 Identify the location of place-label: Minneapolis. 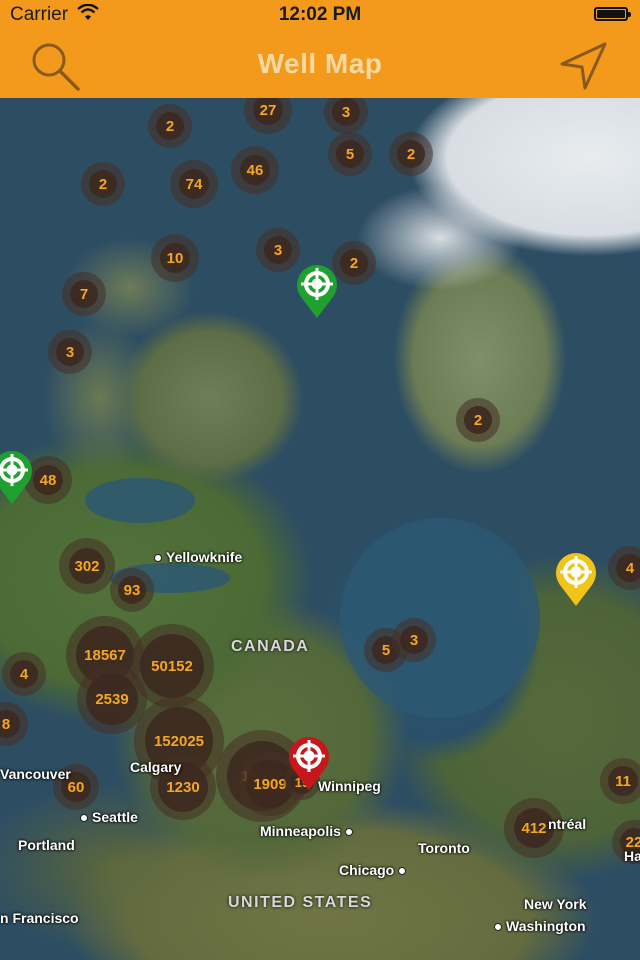
(308, 831).